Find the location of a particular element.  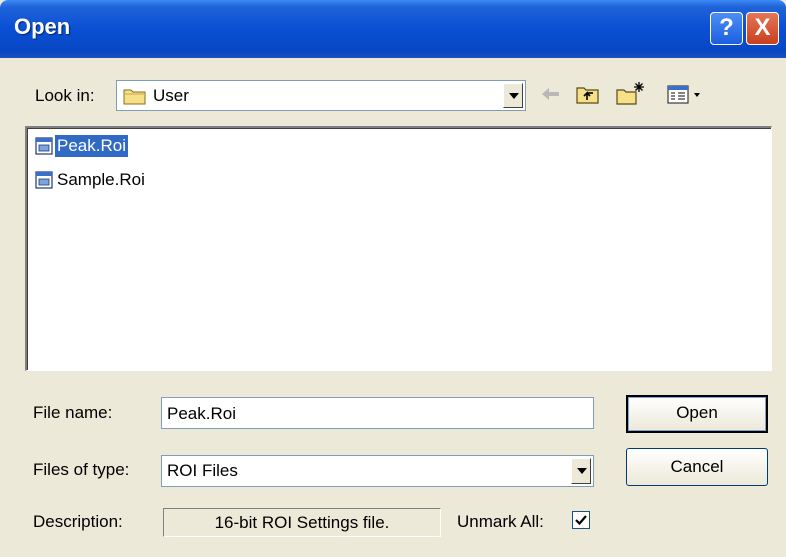

look-in-dropdown-arrow is located at coordinates (513, 95).